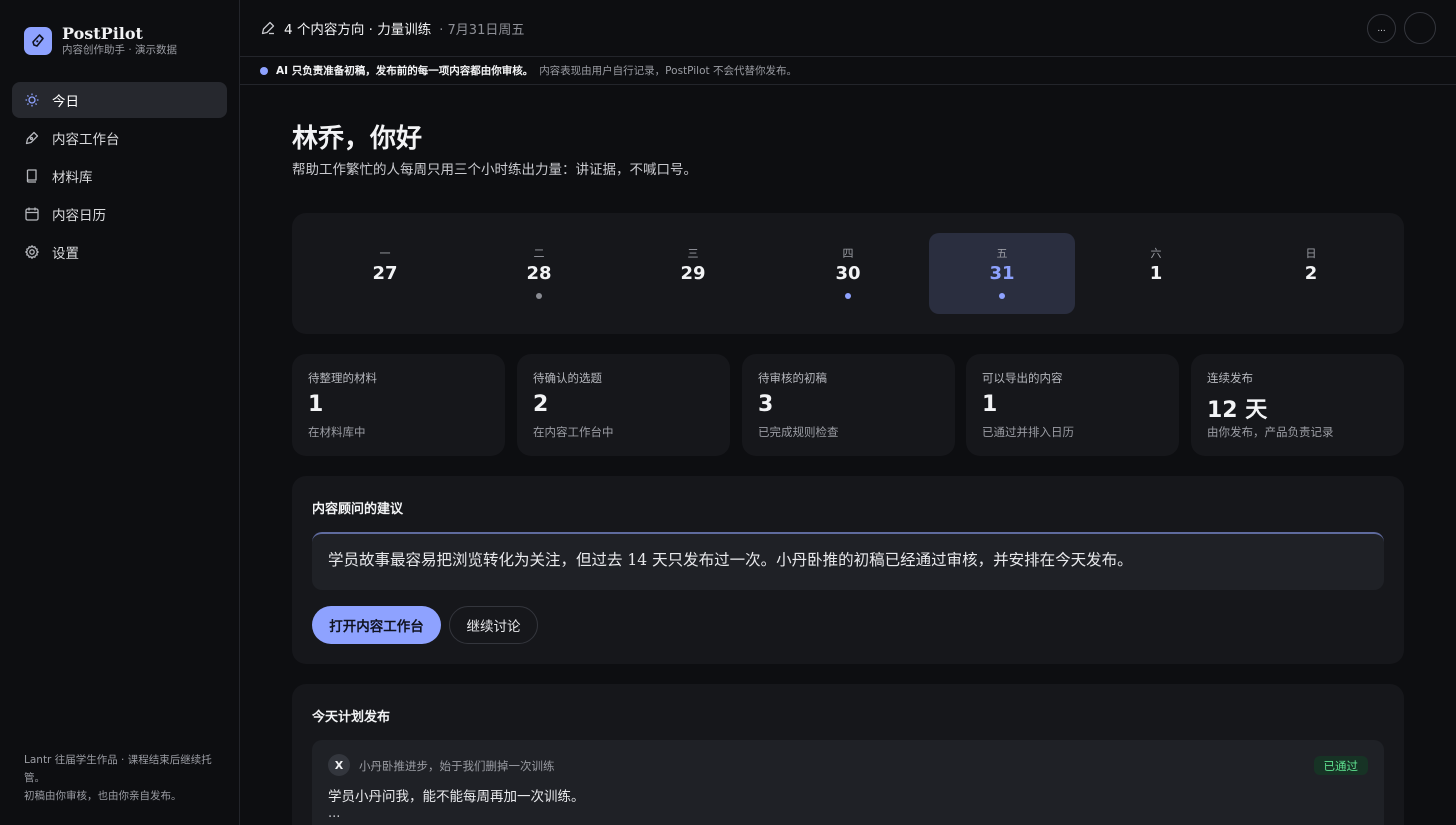 The height and width of the screenshot is (825, 1456). Describe the element at coordinates (541, 404) in the screenshot. I see `stat-value: 2` at that location.